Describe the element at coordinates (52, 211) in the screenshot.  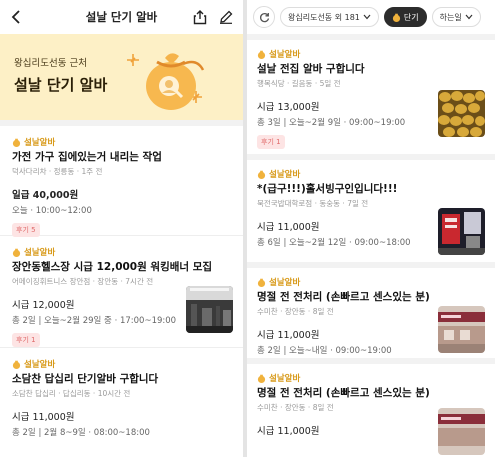
I see `job-schedule: 오늘 · 10:00~12:00` at that location.